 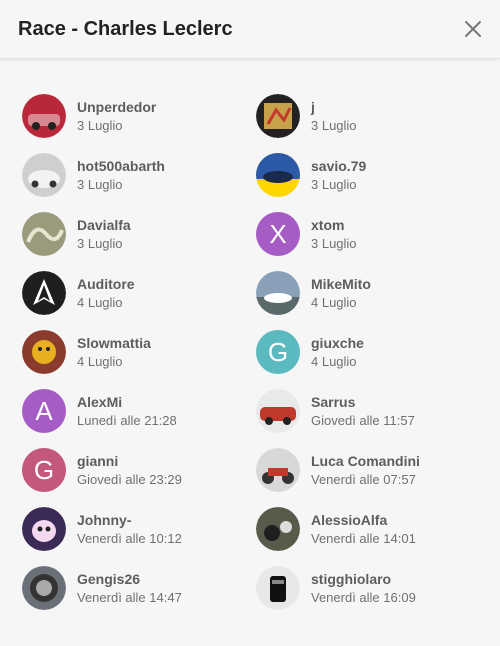 I want to click on user-item: Unperdedor 3 Luglio, so click(x=139, y=116).